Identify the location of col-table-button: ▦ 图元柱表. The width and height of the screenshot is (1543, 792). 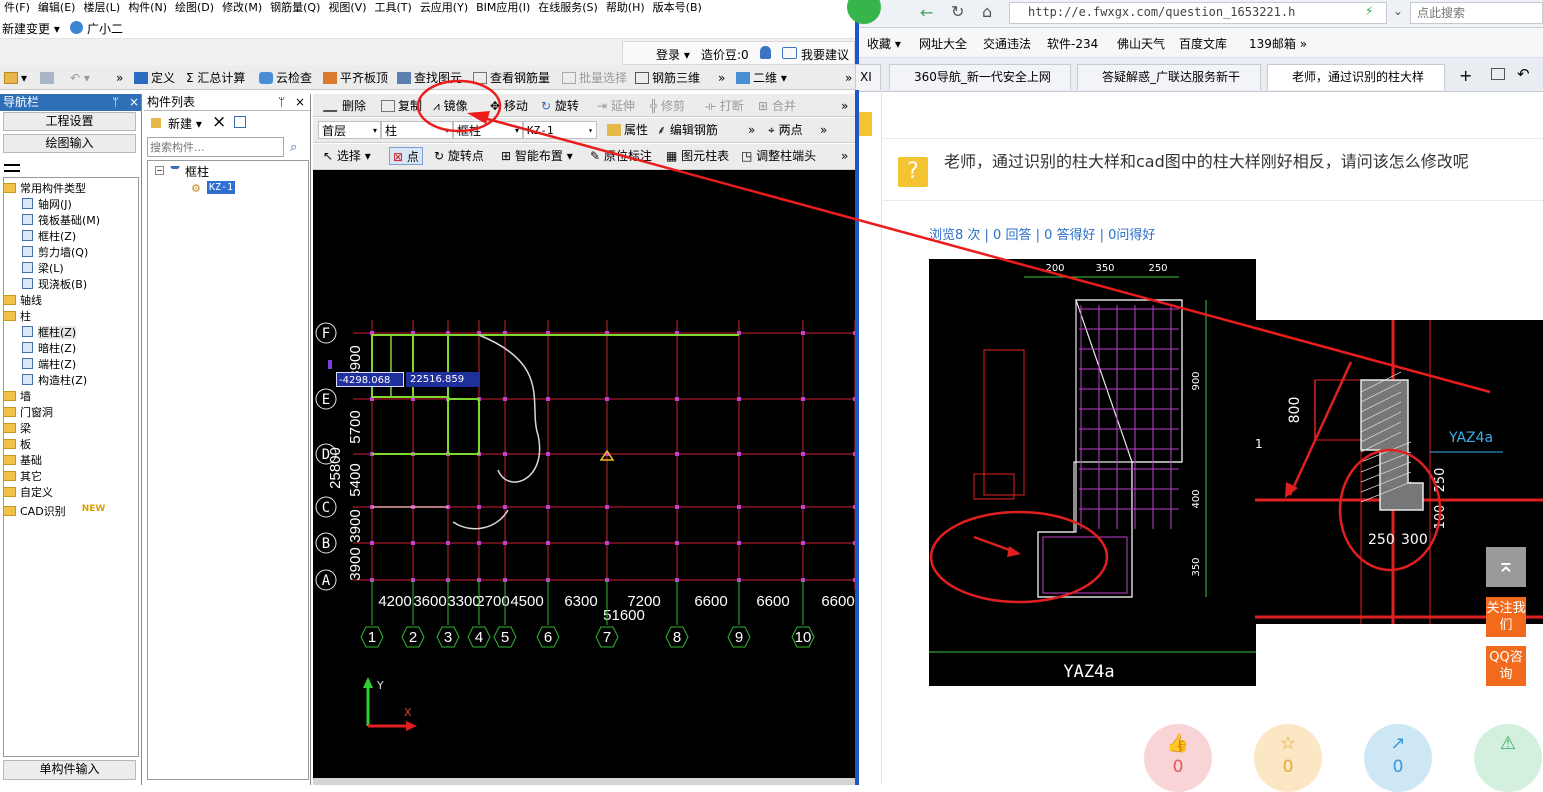
(697, 156).